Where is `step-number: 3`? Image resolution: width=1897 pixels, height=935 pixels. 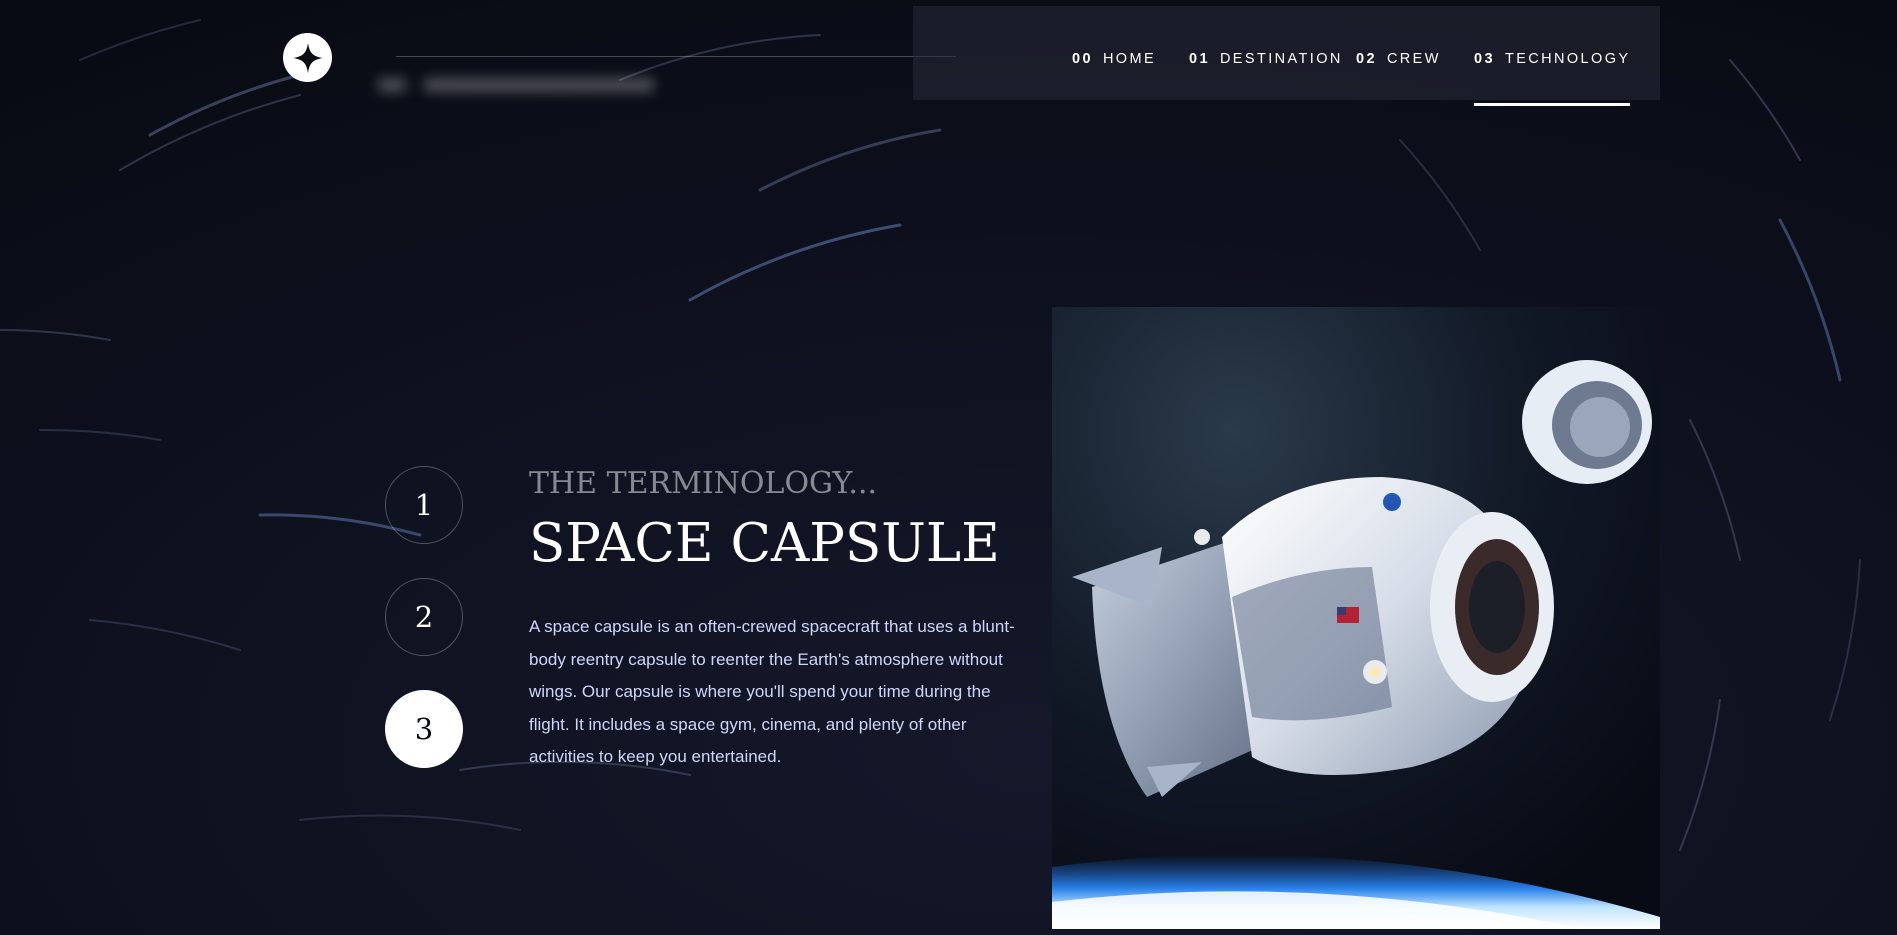 step-number: 3 is located at coordinates (424, 729).